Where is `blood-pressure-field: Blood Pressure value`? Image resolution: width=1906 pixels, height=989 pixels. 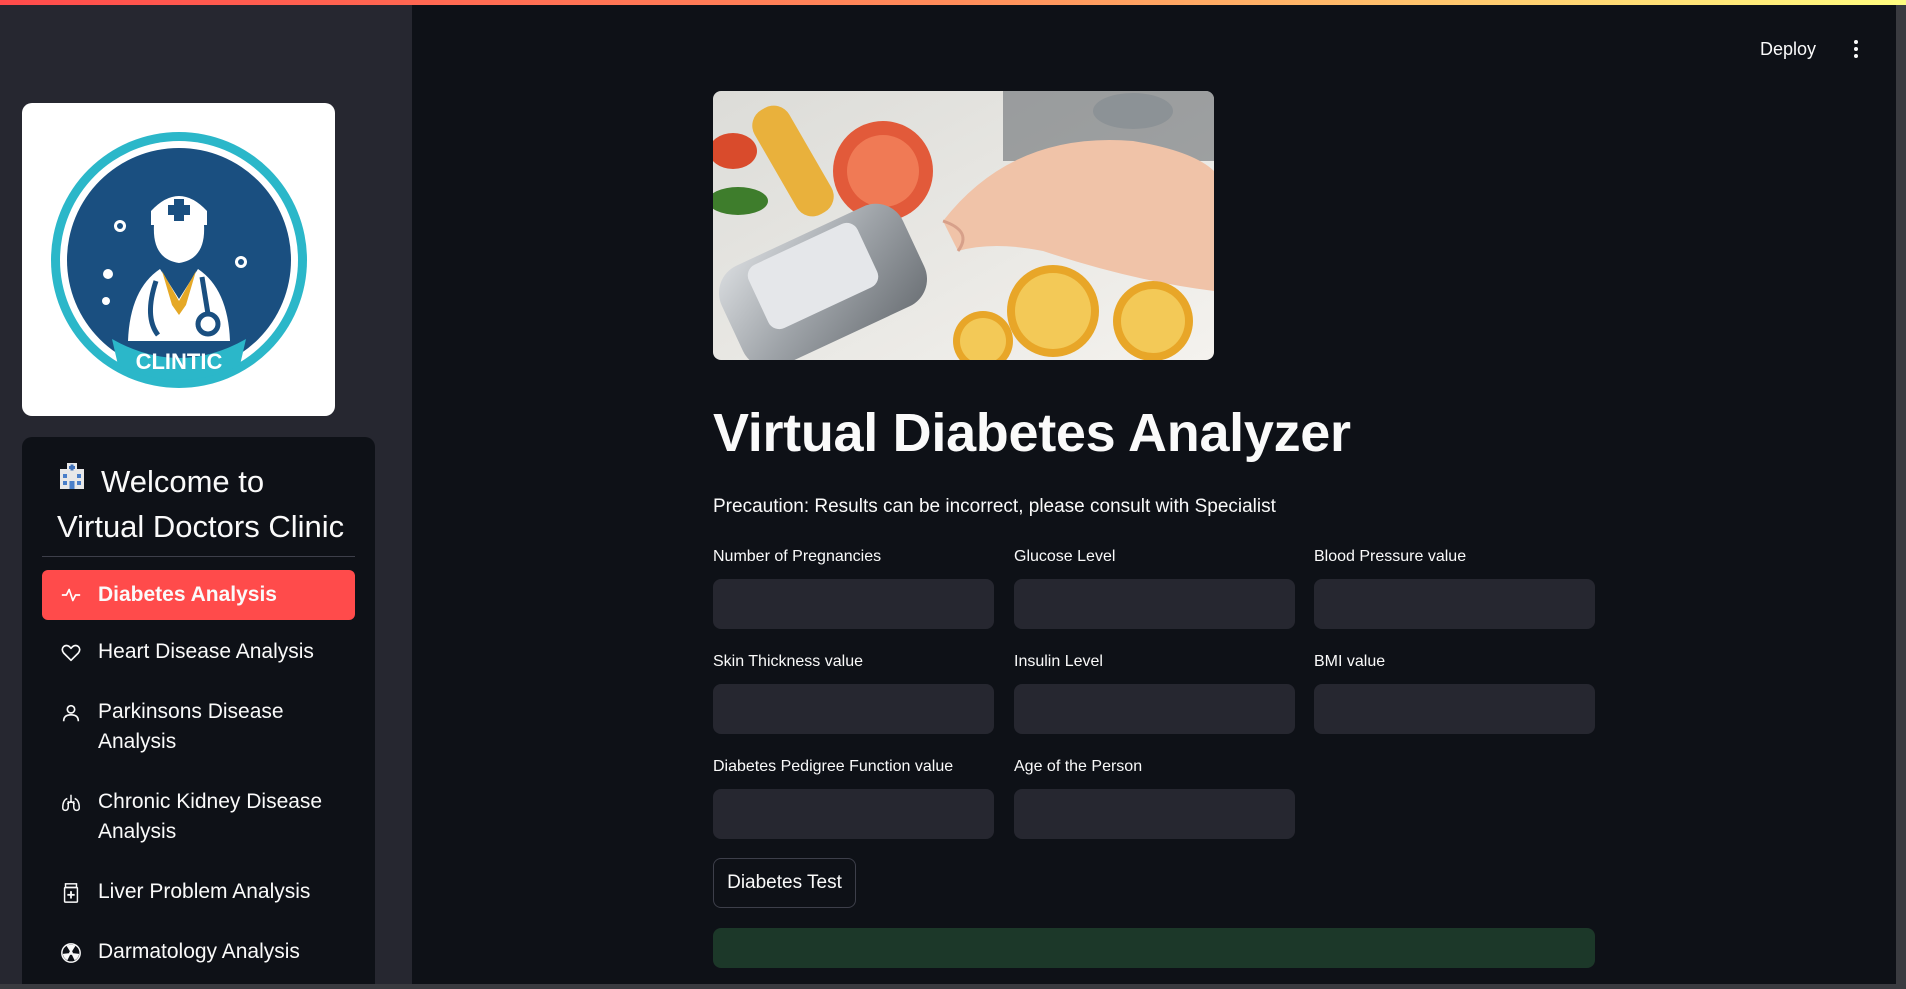 blood-pressure-field: Blood Pressure value is located at coordinates (1454, 588).